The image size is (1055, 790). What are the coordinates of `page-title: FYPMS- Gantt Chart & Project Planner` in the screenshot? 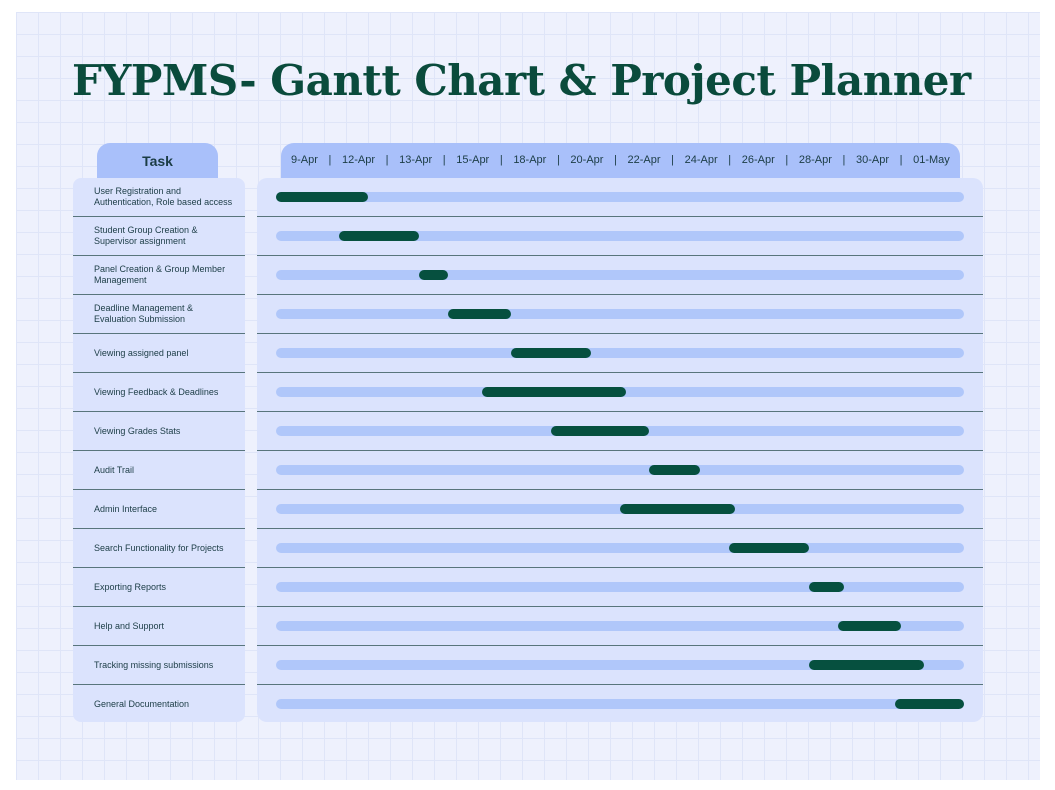 It's located at (521, 80).